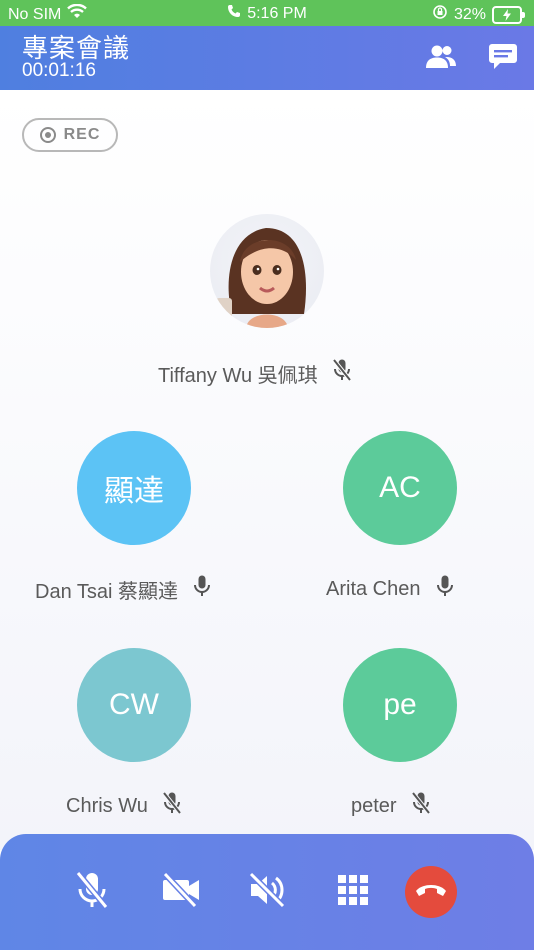  I want to click on phone-icon, so click(234, 13).